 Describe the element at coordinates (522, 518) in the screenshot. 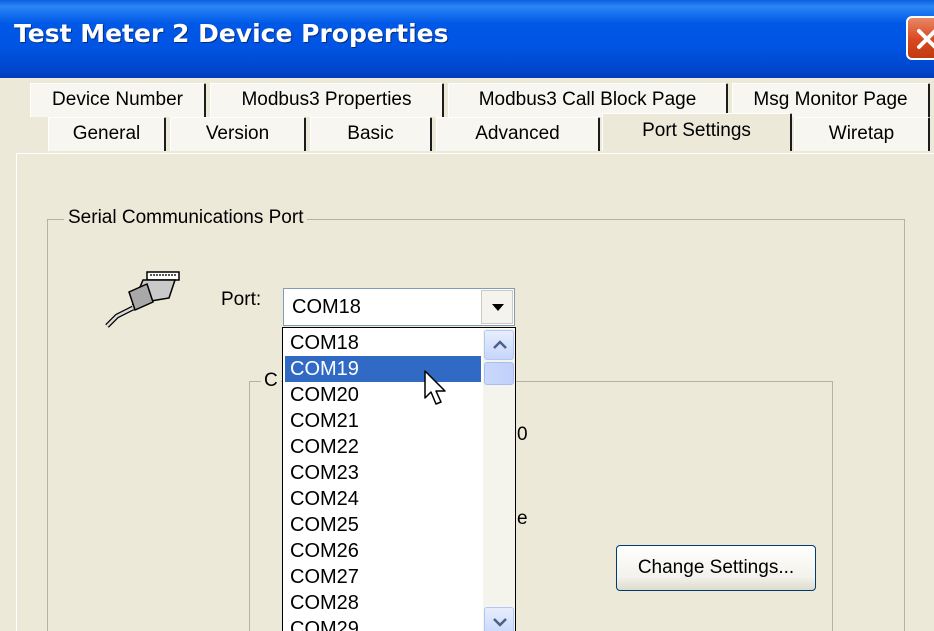

I see `obscured-option-text: e` at that location.